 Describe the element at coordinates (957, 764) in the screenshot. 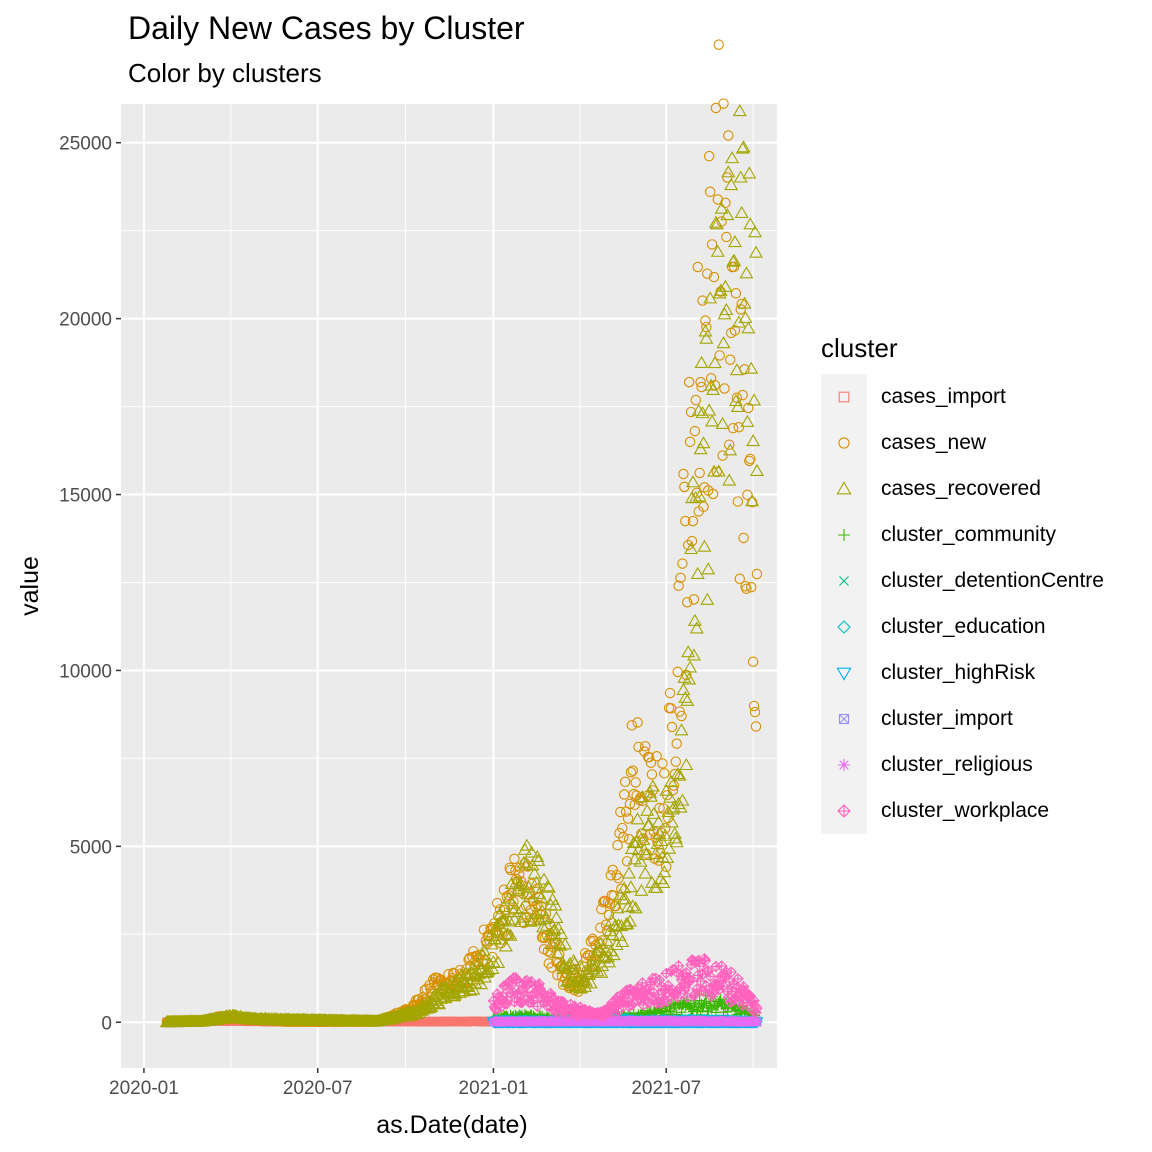

I see `legend-label: cluster_religious` at that location.